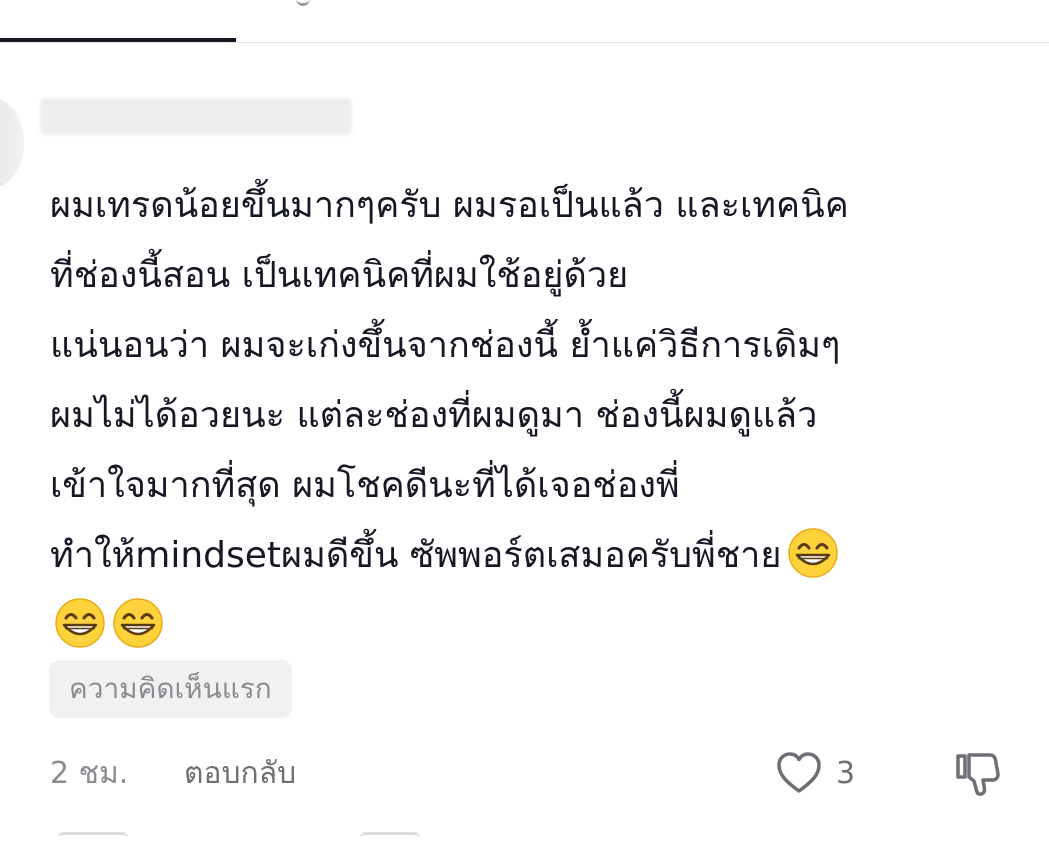  I want to click on emoji-row, so click(530, 626).